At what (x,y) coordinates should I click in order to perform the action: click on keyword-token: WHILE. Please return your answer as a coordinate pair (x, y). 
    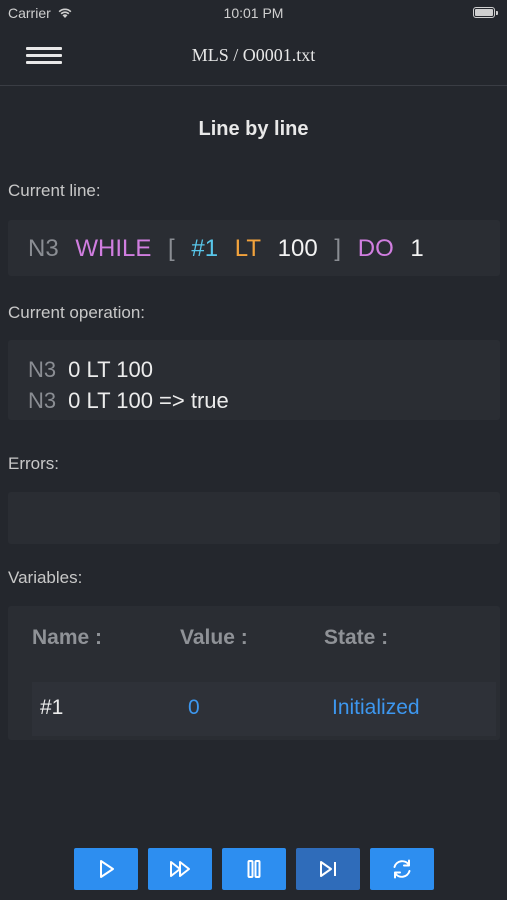
    Looking at the image, I should click on (113, 248).